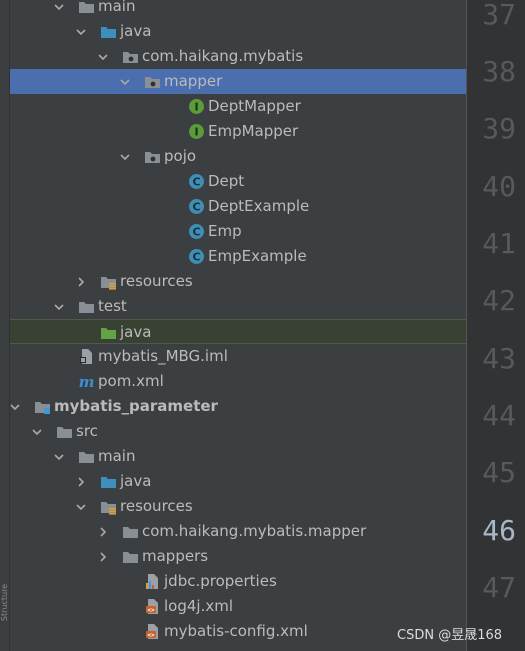 The height and width of the screenshot is (651, 525). I want to click on tree-item-jdbc-properties: jdbc.properties, so click(238, 581).